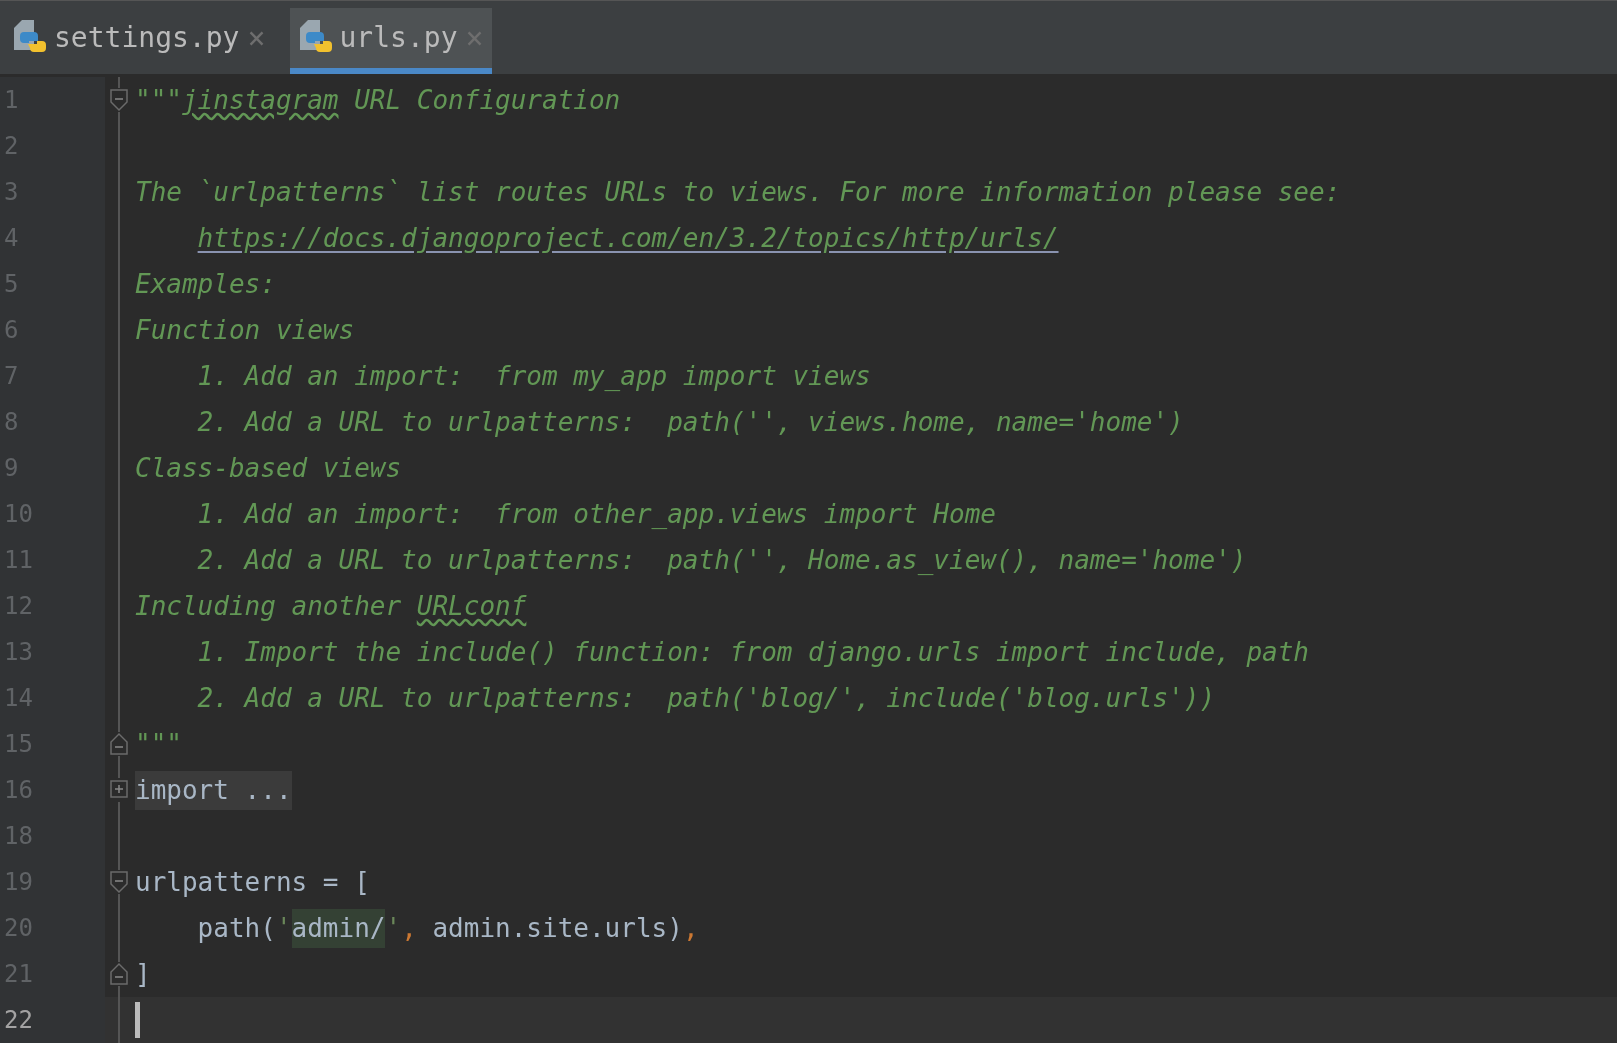 This screenshot has width=1617, height=1043. Describe the element at coordinates (338, 928) in the screenshot. I see `string-text: admin/` at that location.